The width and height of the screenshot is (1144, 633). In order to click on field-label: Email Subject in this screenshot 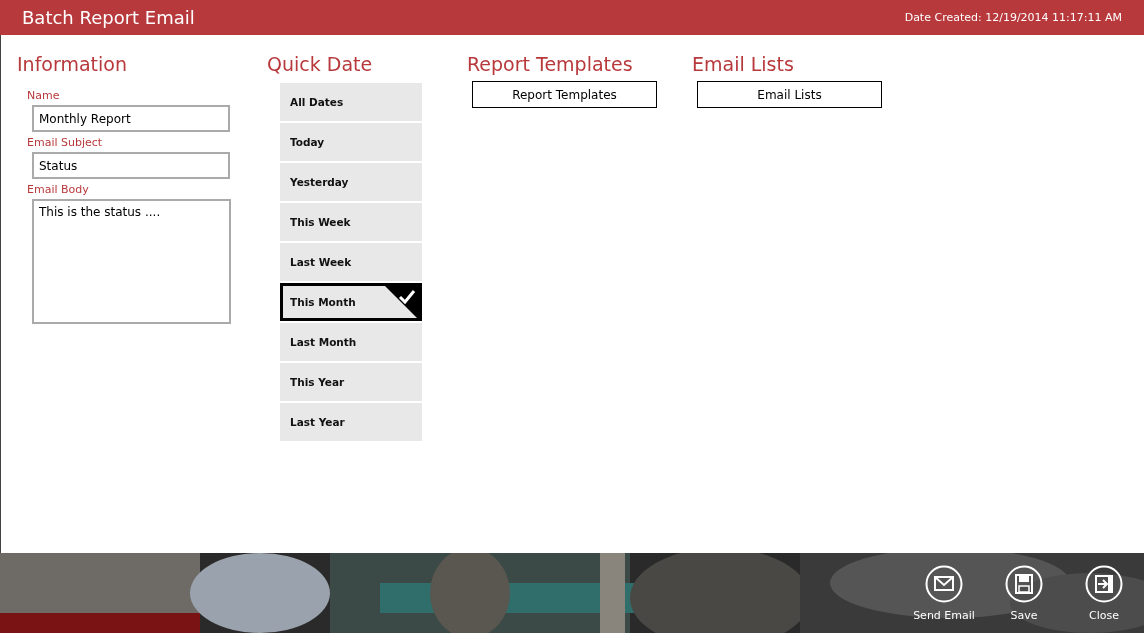, I will do `click(65, 142)`.